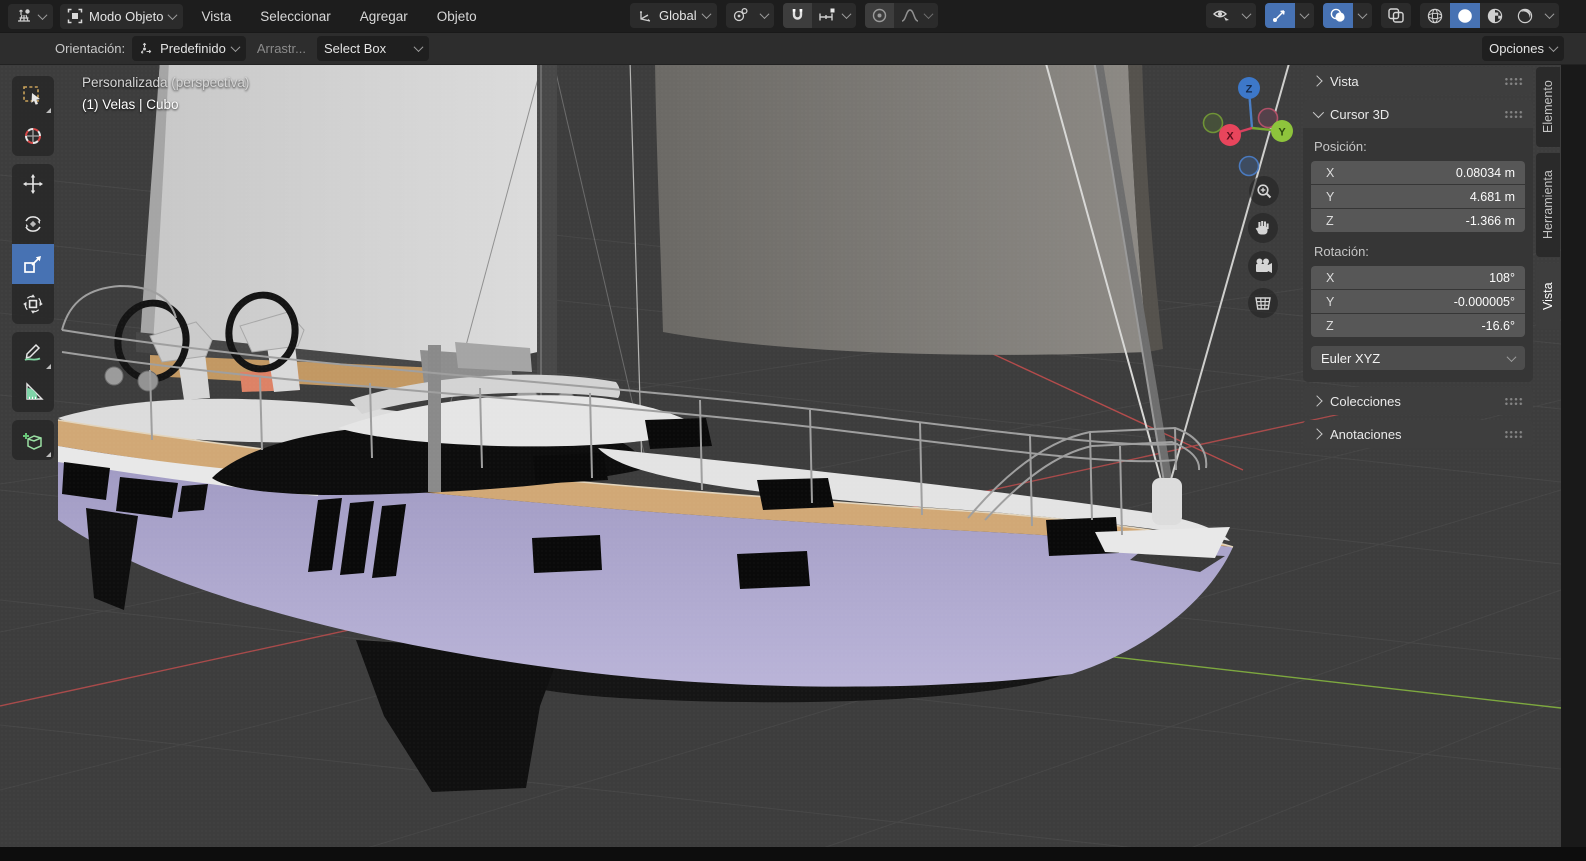  Describe the element at coordinates (33, 440) in the screenshot. I see `tool-add-cube` at that location.